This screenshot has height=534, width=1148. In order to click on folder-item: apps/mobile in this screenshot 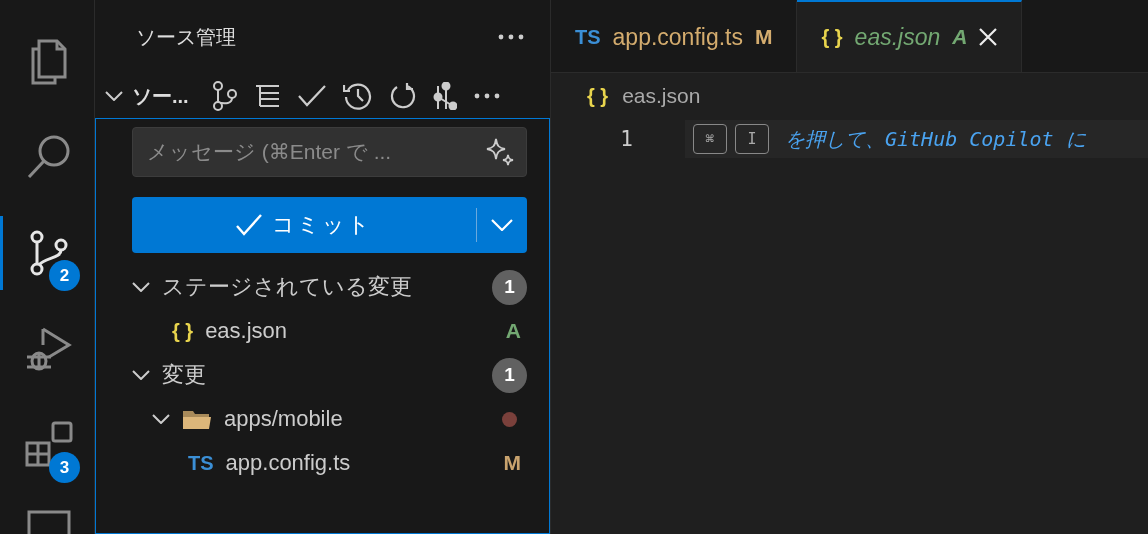, I will do `click(329, 419)`.